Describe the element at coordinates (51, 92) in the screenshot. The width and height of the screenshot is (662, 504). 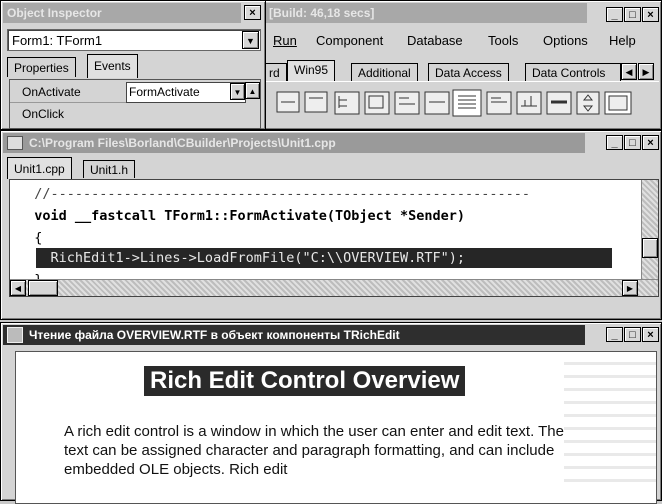
I see `event-name: OnActivate` at that location.